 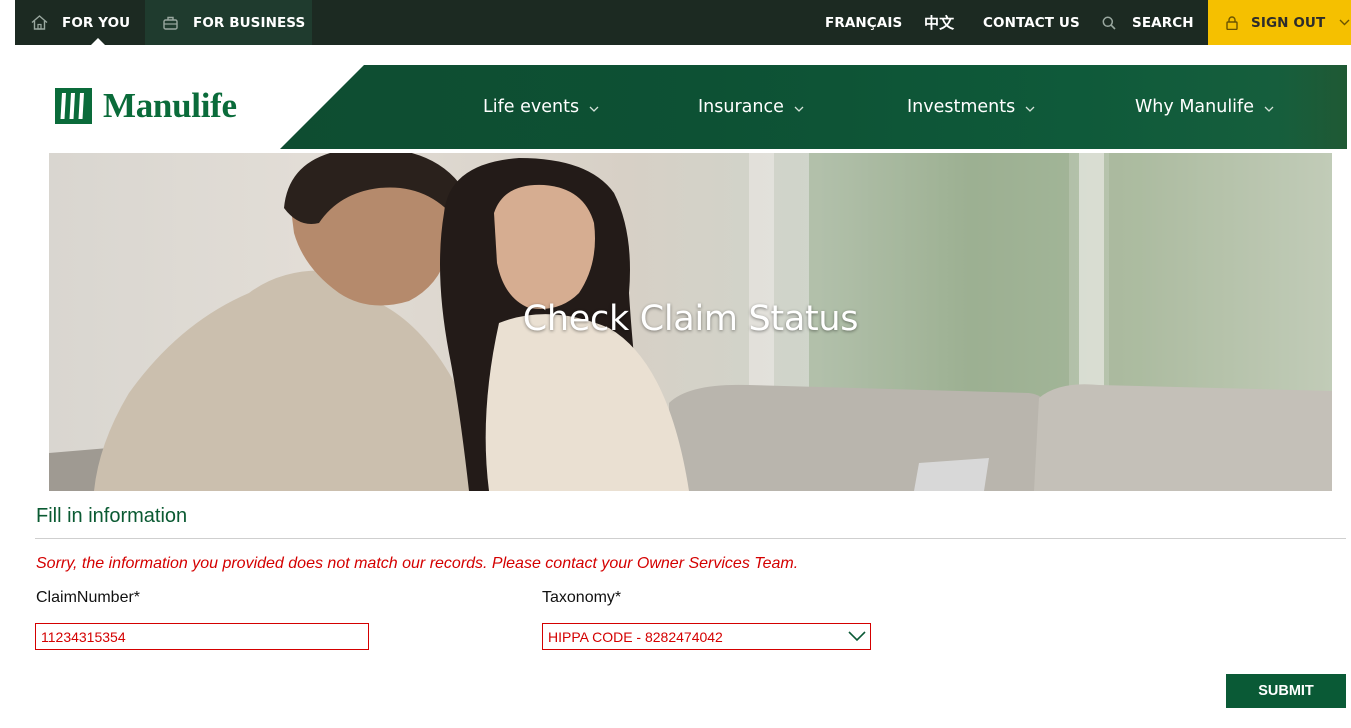 I want to click on for-you-tab: FOR YOU, so click(x=80, y=22).